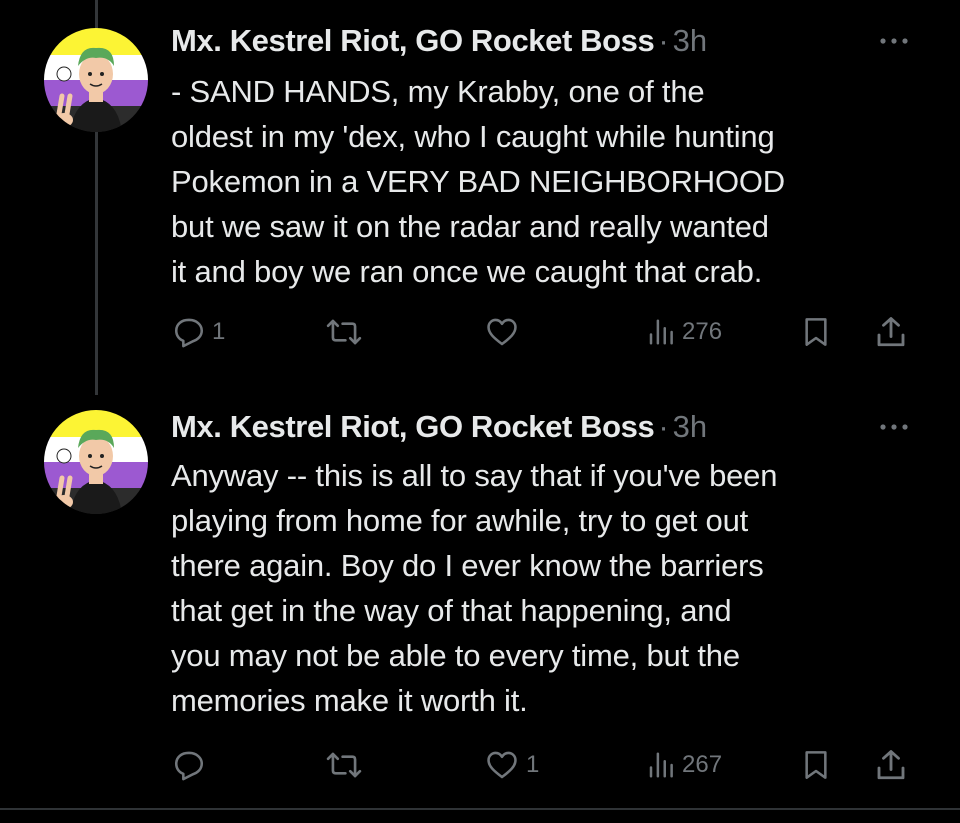 The width and height of the screenshot is (960, 823). I want to click on action-bar: 1 276, so click(480, 332).